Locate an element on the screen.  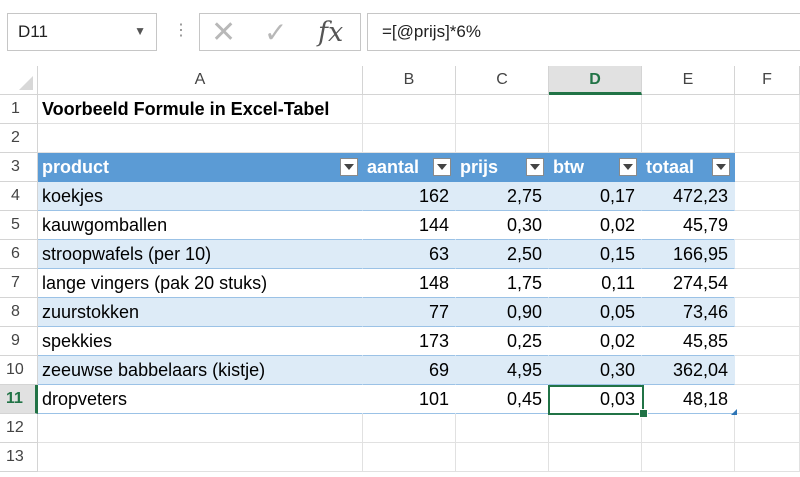
aantal-cell: 148 is located at coordinates (409, 283).